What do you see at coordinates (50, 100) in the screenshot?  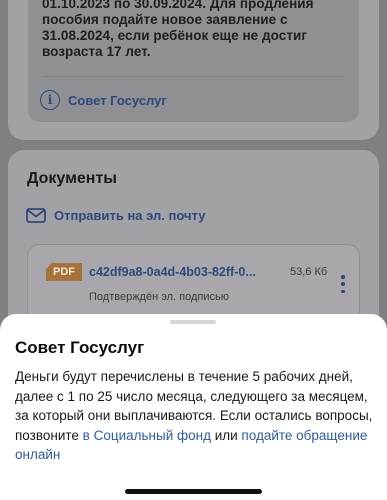 I see `info-icon: i` at bounding box center [50, 100].